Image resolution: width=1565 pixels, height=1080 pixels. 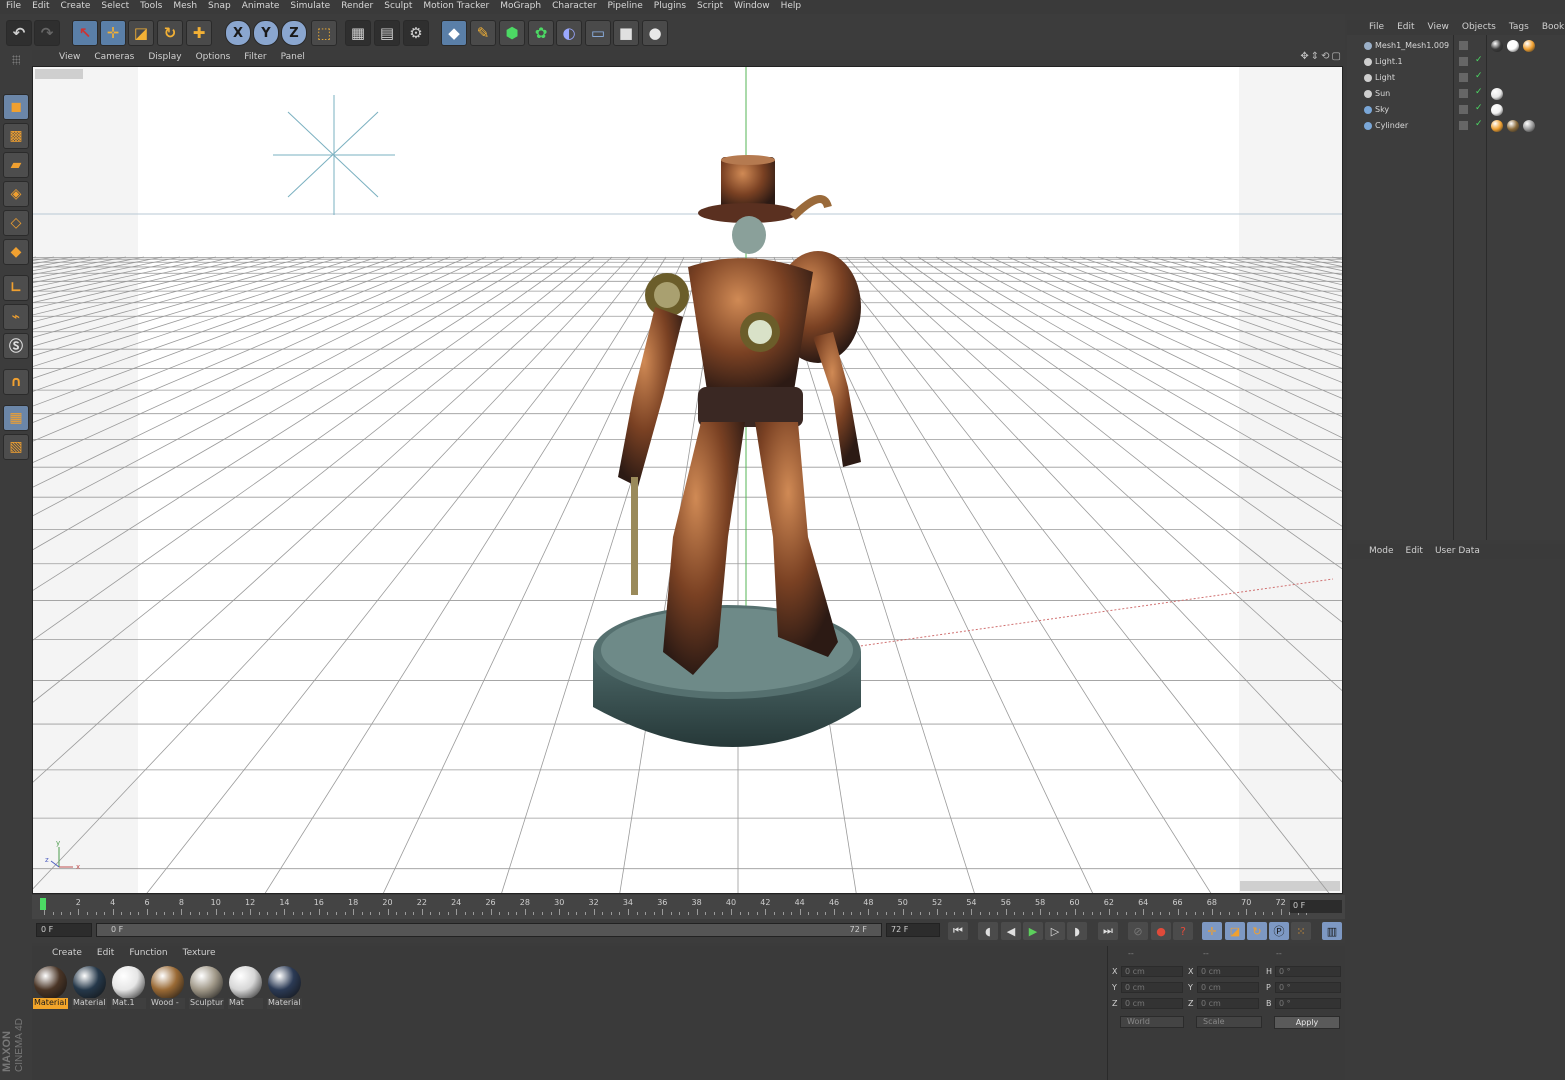 What do you see at coordinates (293, 58) in the screenshot?
I see `viewport-menu-panel: Panel` at bounding box center [293, 58].